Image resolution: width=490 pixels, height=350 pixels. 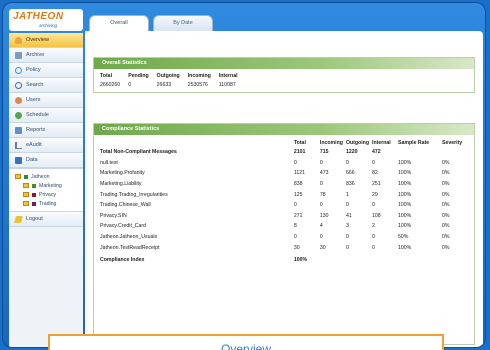 I want to click on folder-marketing: Marketing, so click(x=46, y=185).